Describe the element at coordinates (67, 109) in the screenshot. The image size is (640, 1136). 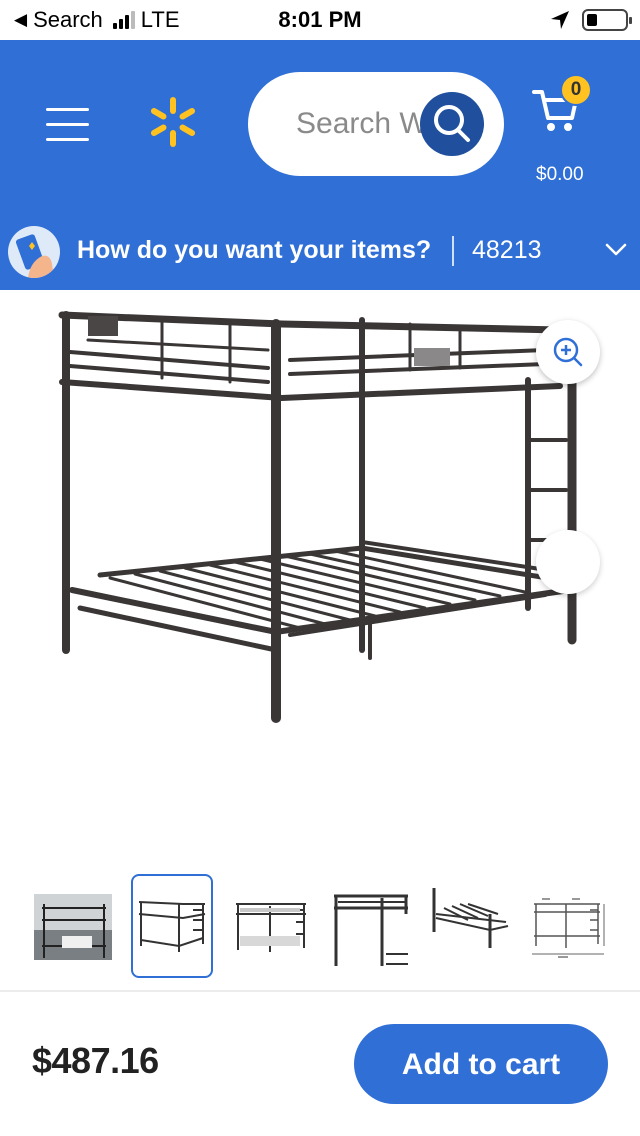
I see `hamburger-icon` at that location.